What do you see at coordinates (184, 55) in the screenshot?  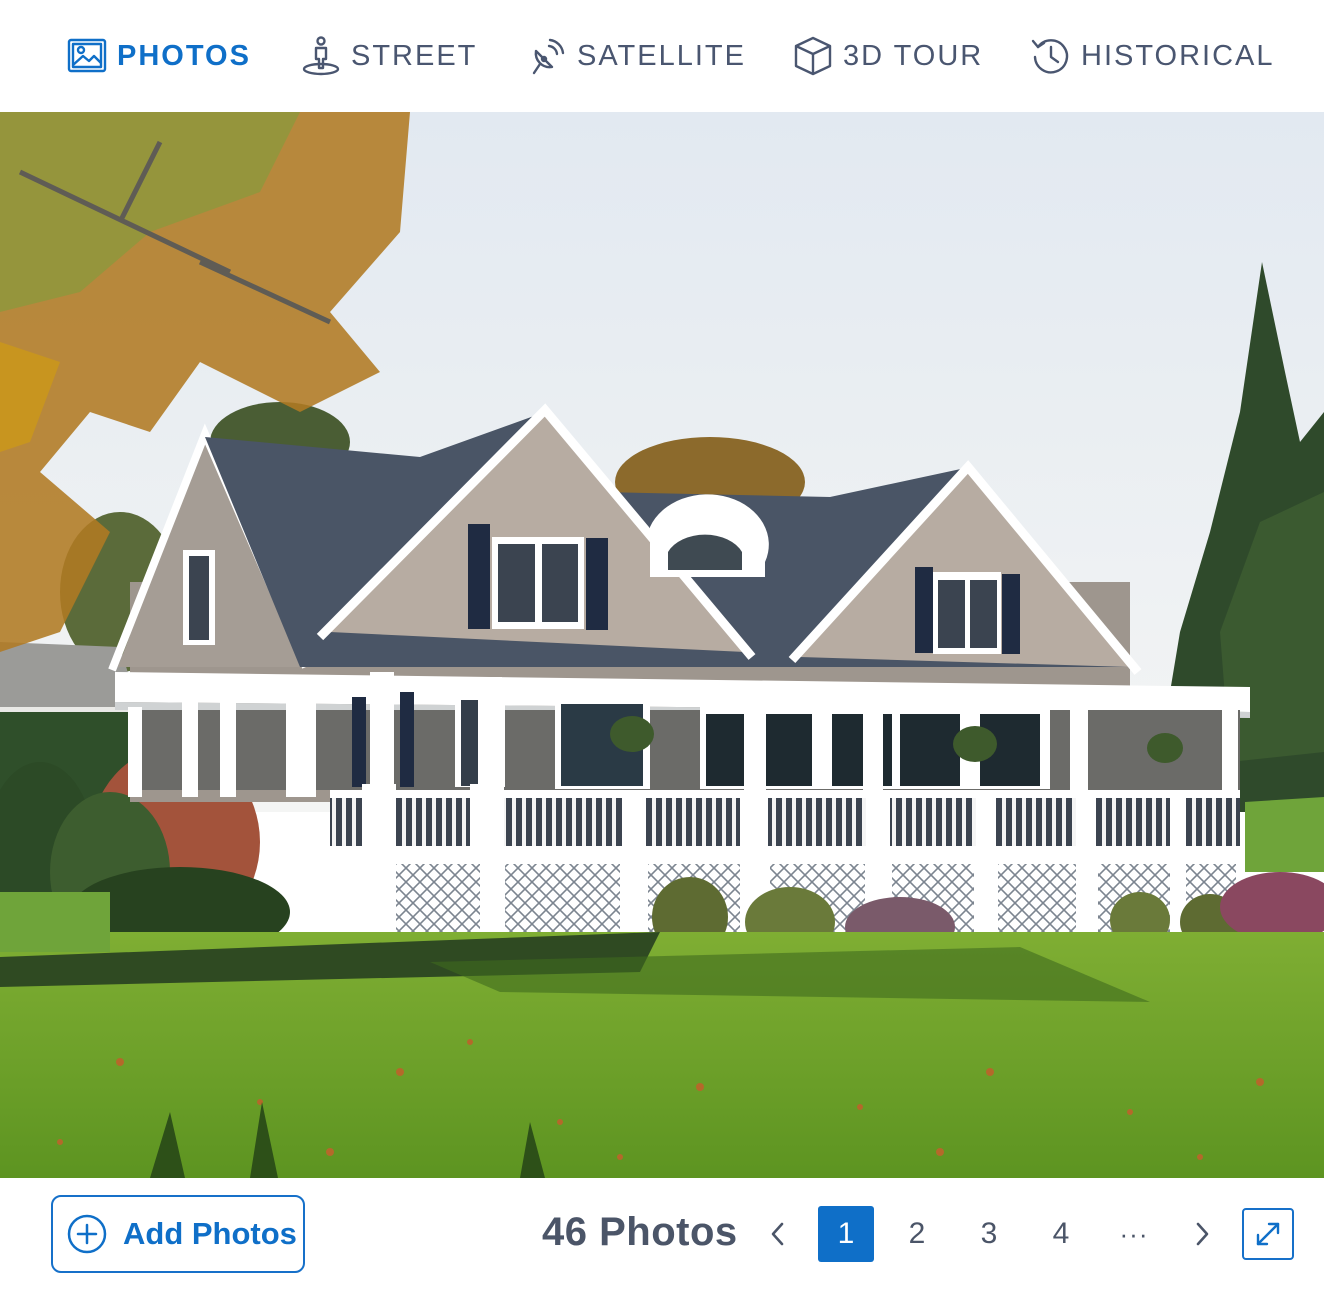 I see `tab-label: PHOTOS` at bounding box center [184, 55].